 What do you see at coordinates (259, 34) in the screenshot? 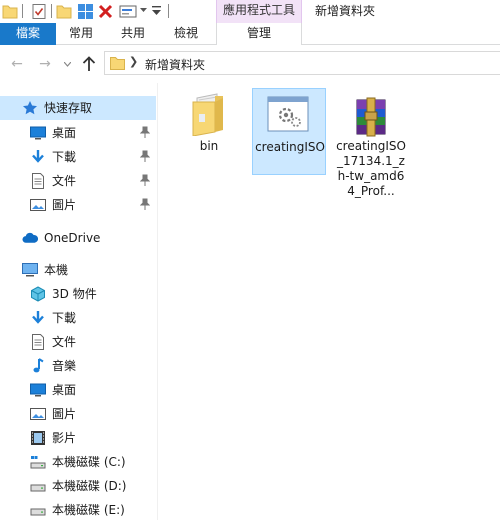
I see `tab-manage: 管理` at bounding box center [259, 34].